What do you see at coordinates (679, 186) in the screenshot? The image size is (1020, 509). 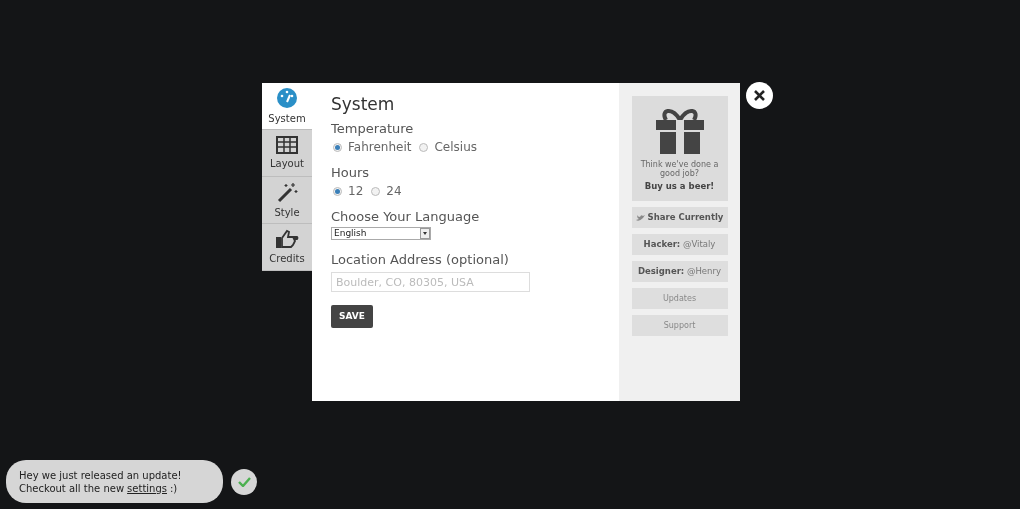 I see `buy-beer-link: Buy us a beer!` at bounding box center [679, 186].